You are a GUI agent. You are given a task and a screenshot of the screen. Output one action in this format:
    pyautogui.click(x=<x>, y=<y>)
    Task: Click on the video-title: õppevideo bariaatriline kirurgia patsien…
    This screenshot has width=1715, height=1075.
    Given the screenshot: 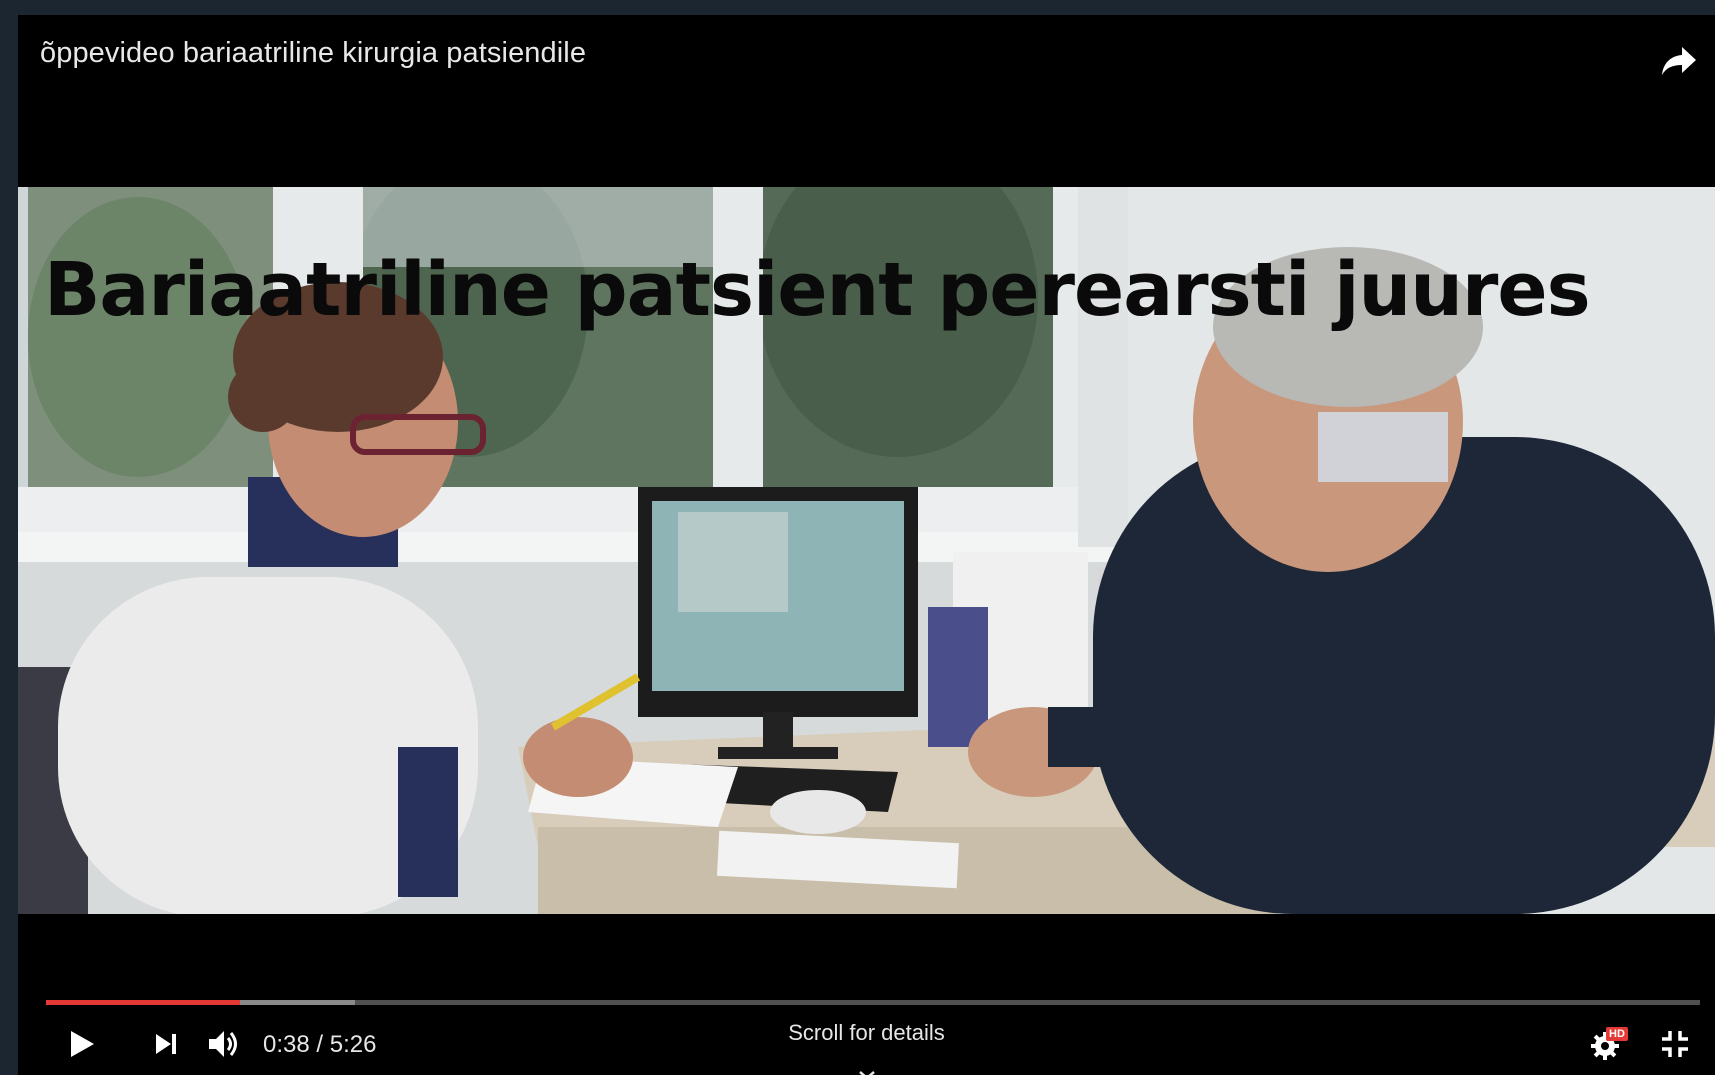 What is the action you would take?
    pyautogui.click(x=313, y=53)
    